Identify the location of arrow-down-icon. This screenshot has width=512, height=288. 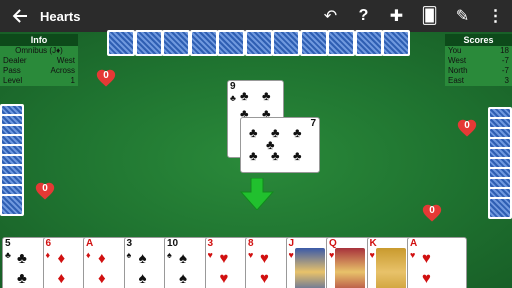
(257, 194).